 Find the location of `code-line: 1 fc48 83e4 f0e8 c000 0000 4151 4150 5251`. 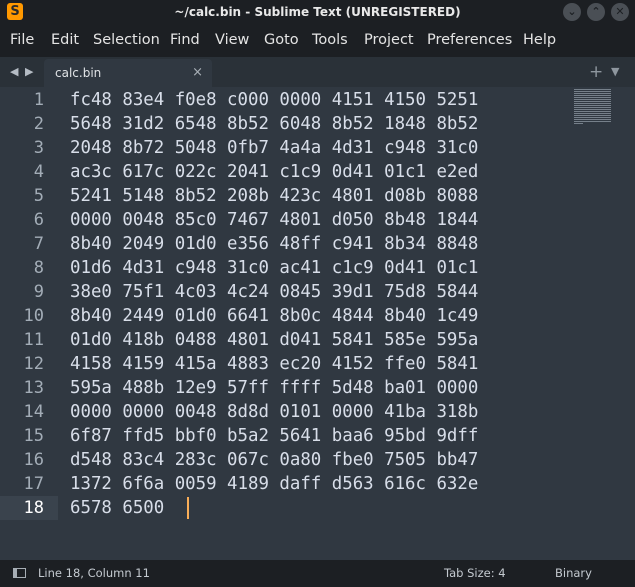

code-line: 1 fc48 83e4 f0e8 c000 0000 4151 4150 5251 is located at coordinates (317, 100).